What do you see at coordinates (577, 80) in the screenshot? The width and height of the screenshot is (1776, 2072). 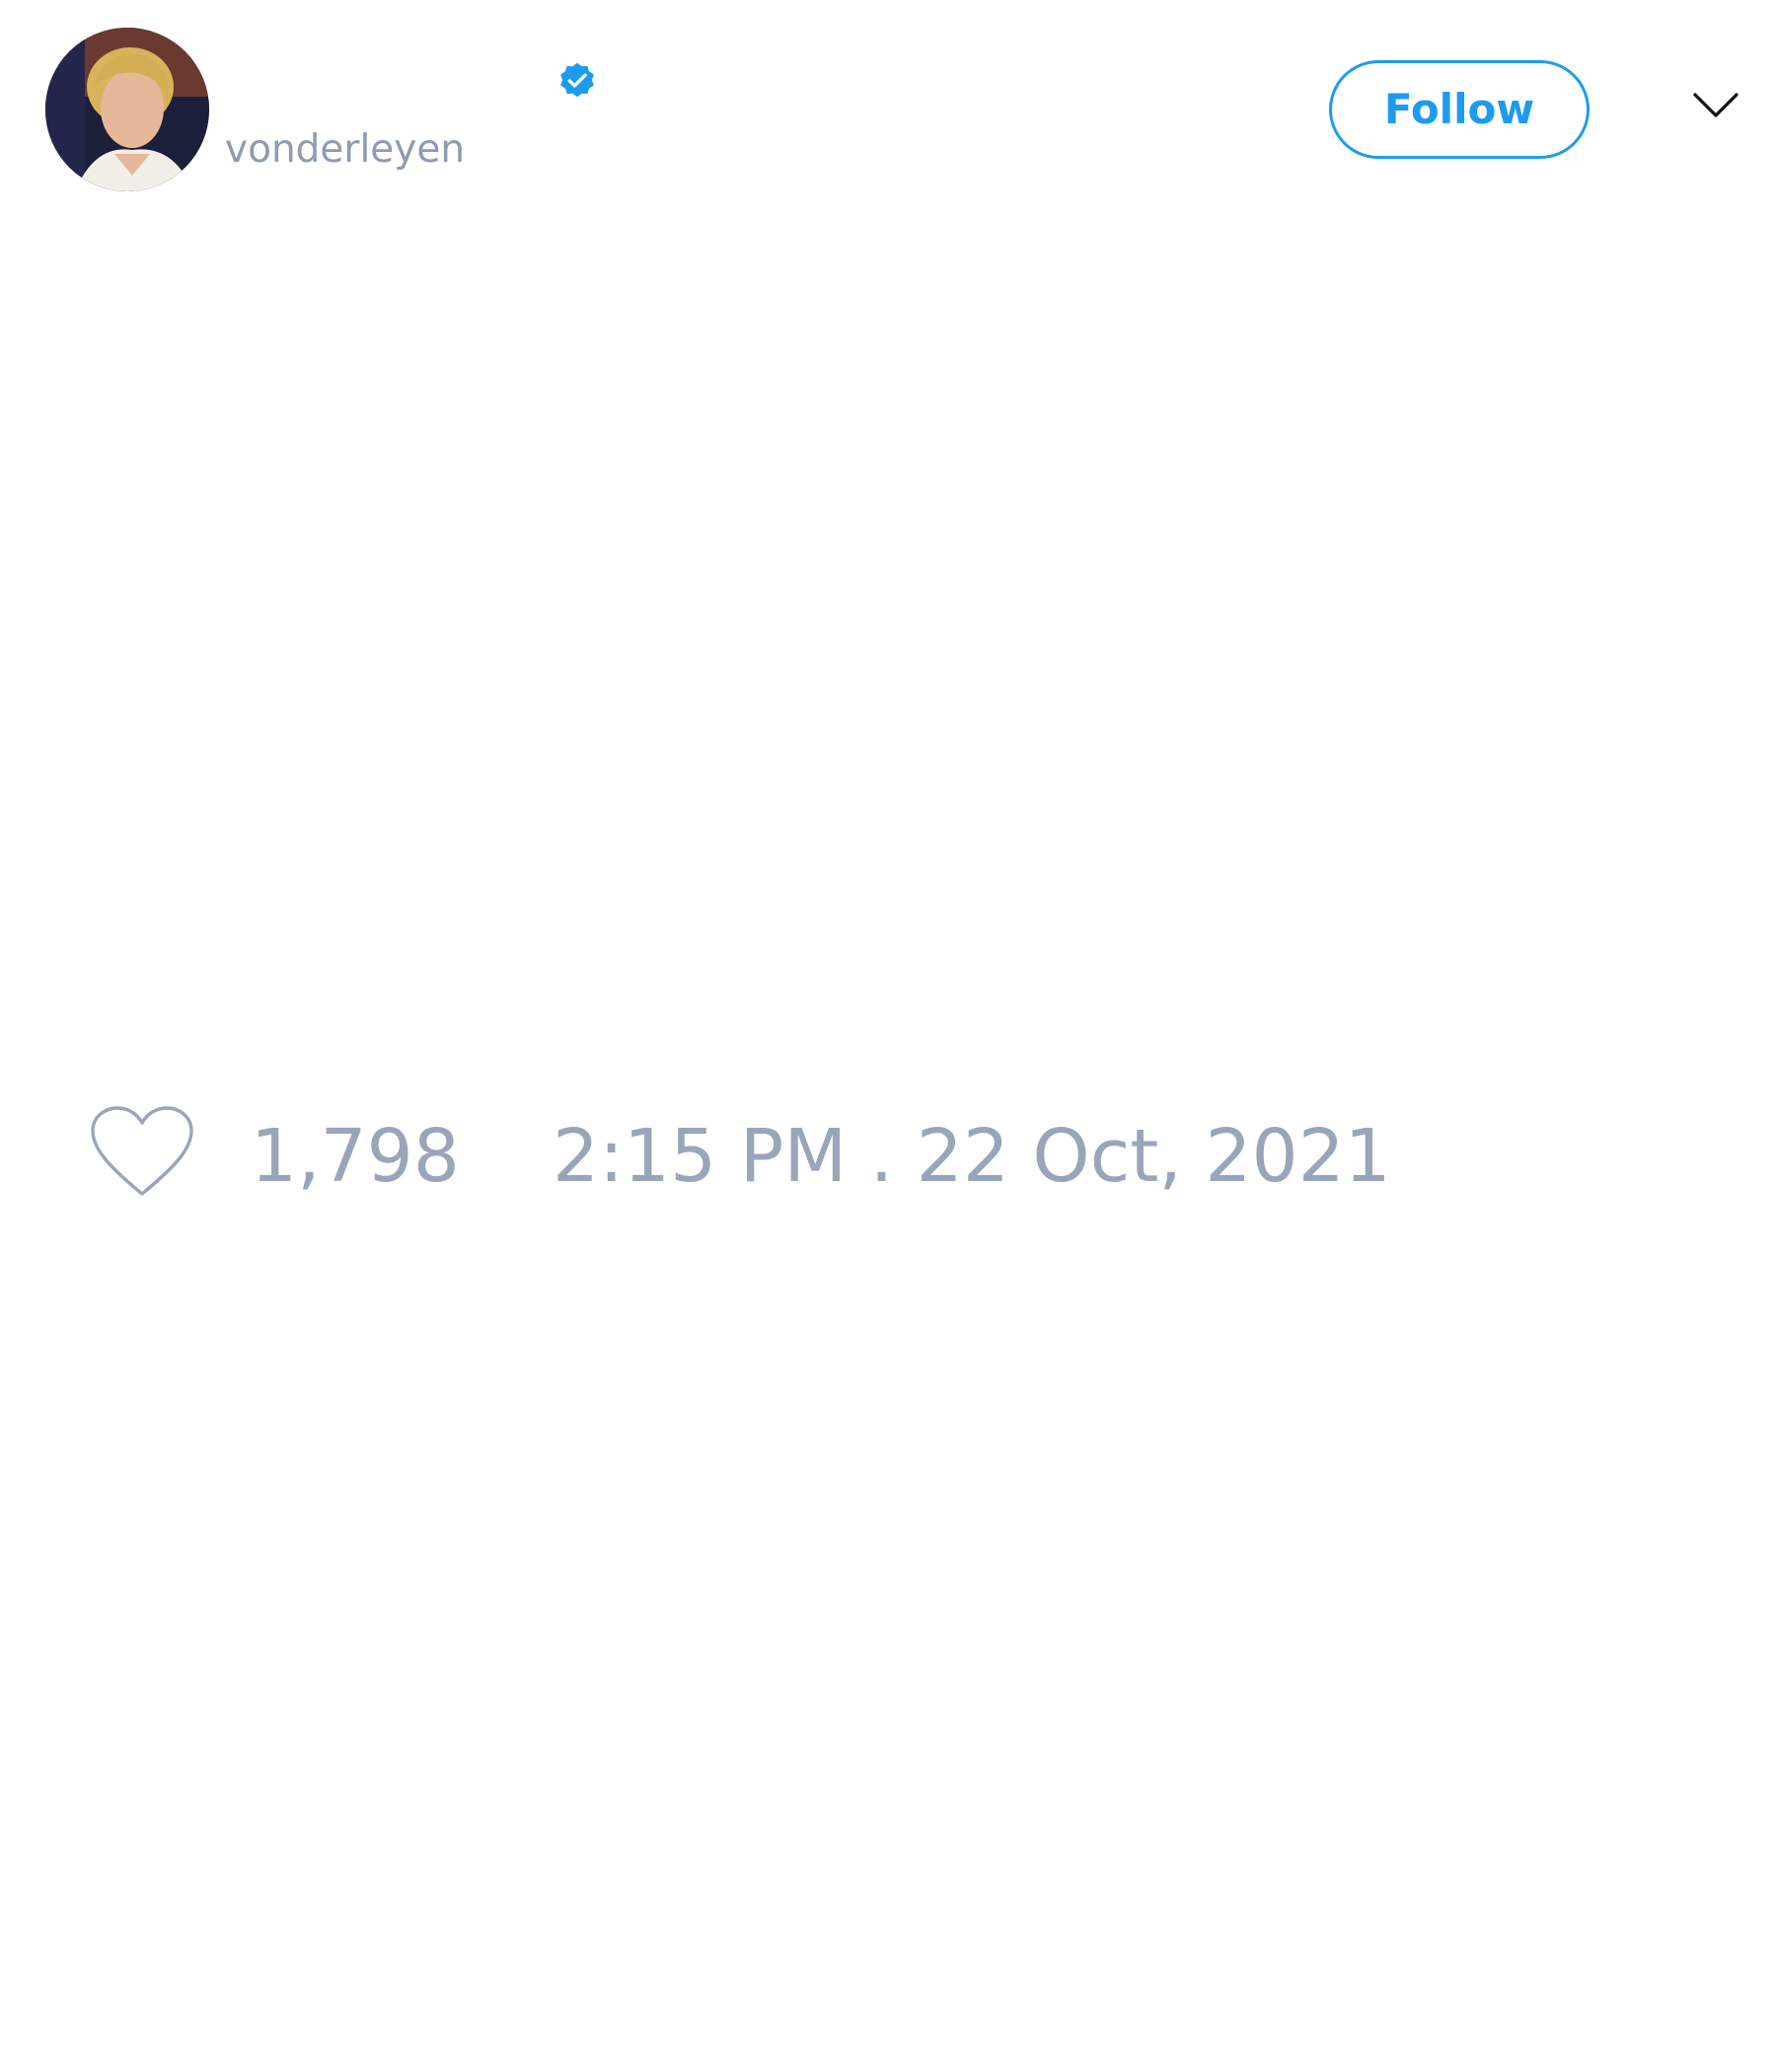 I see `verified-badge-icon` at bounding box center [577, 80].